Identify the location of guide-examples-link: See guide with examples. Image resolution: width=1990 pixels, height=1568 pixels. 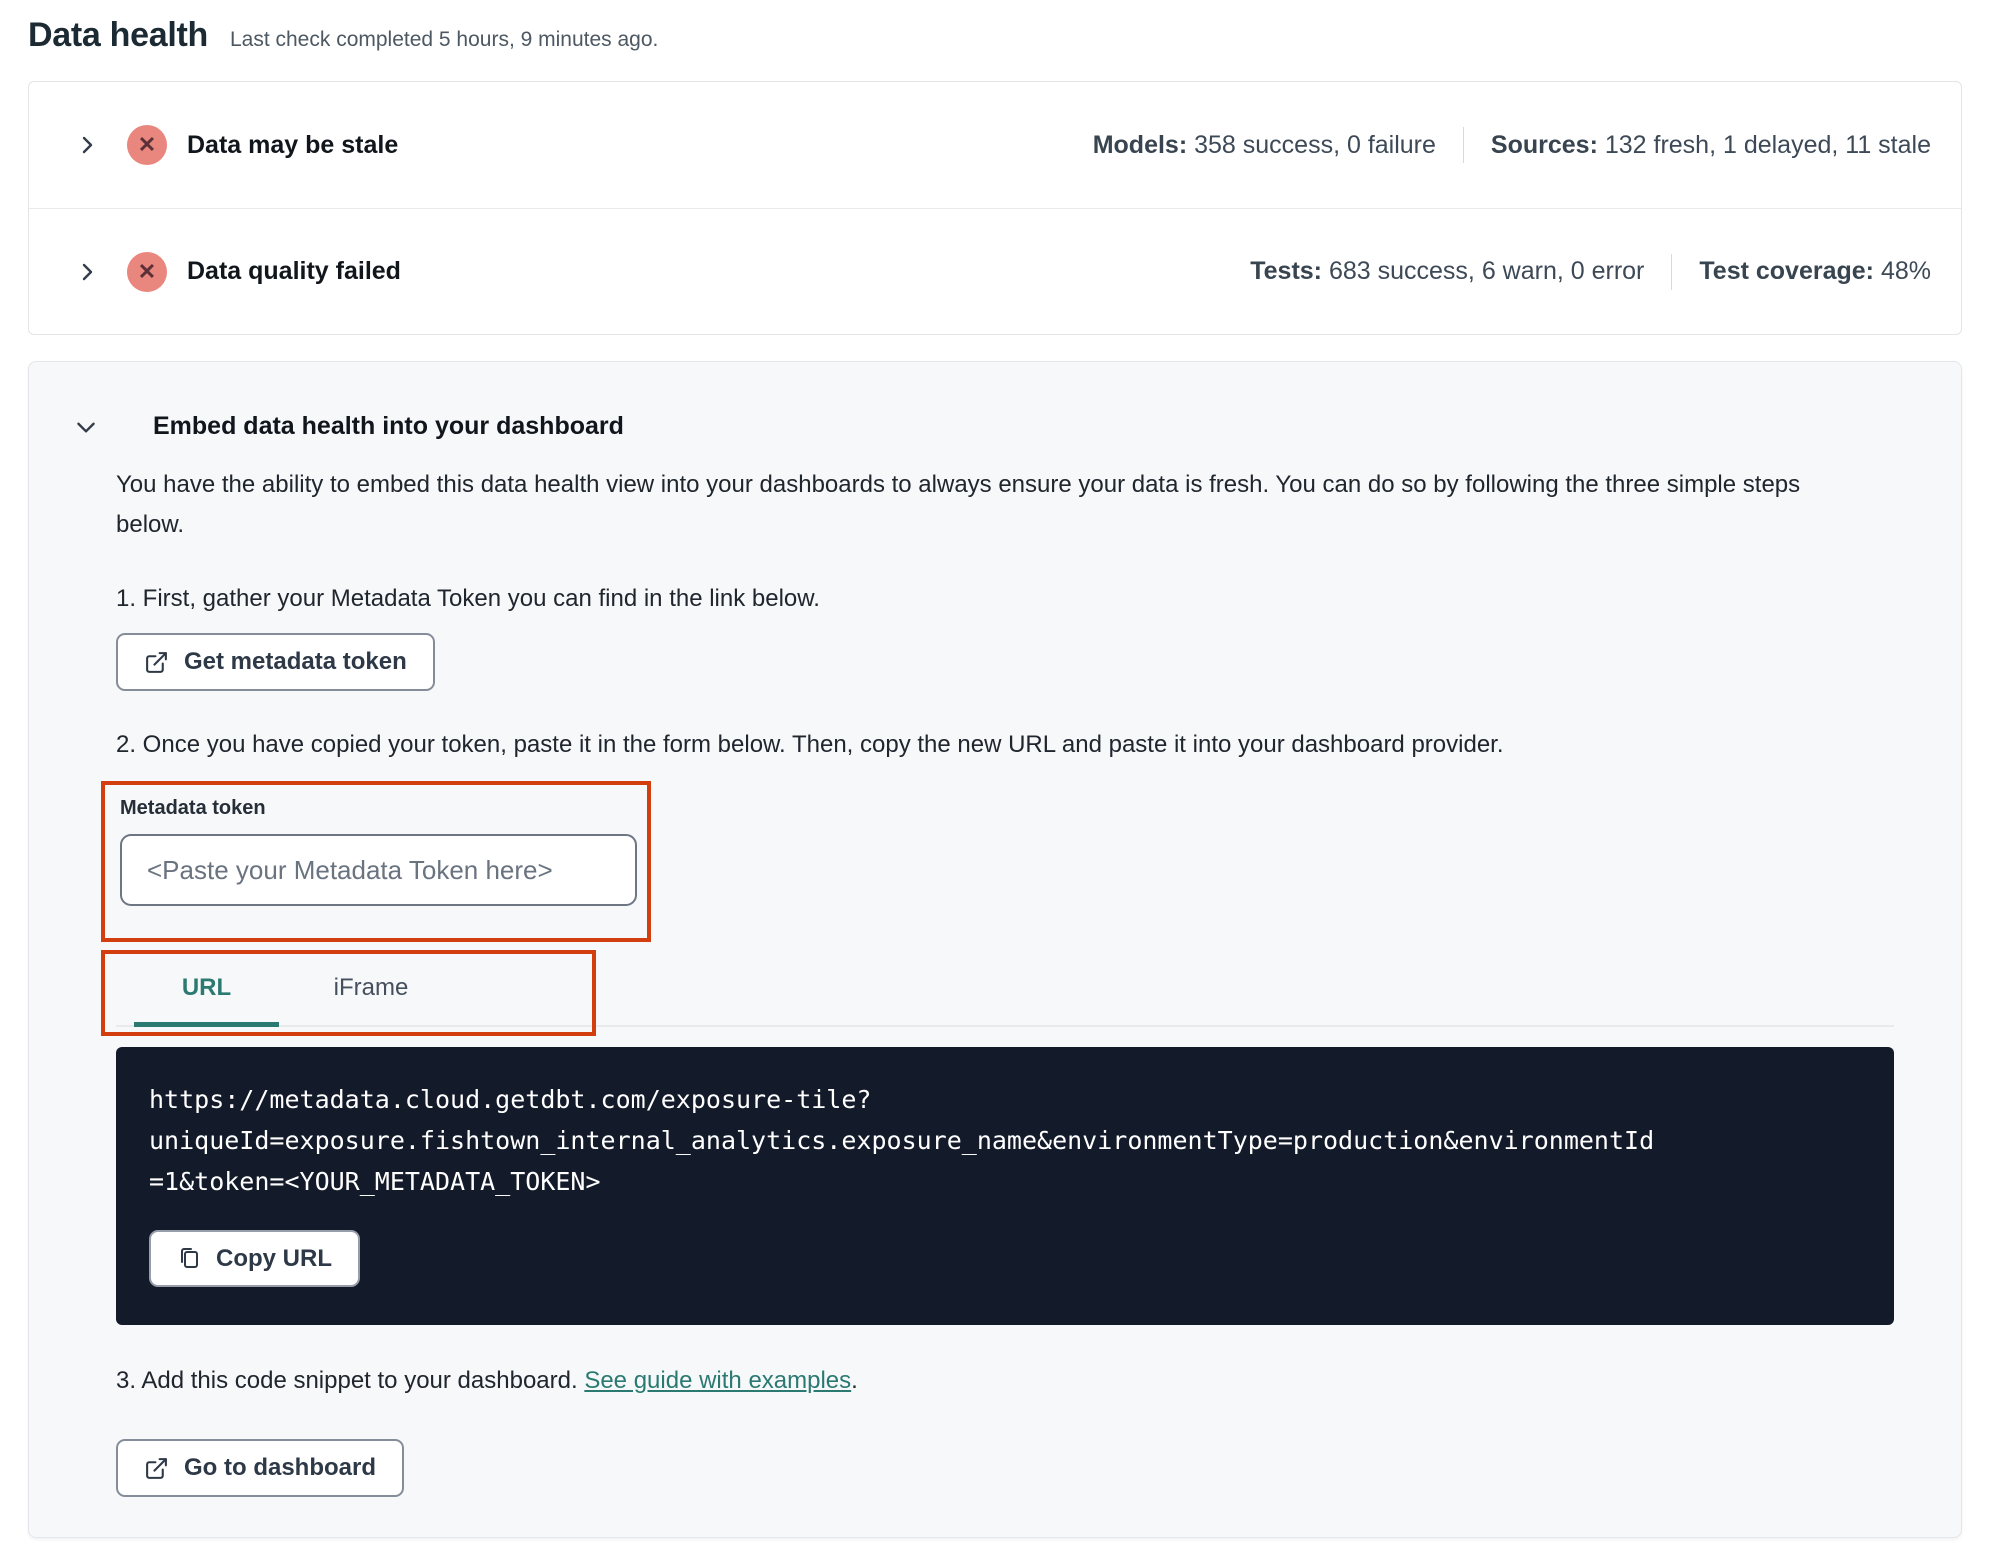
(717, 1380).